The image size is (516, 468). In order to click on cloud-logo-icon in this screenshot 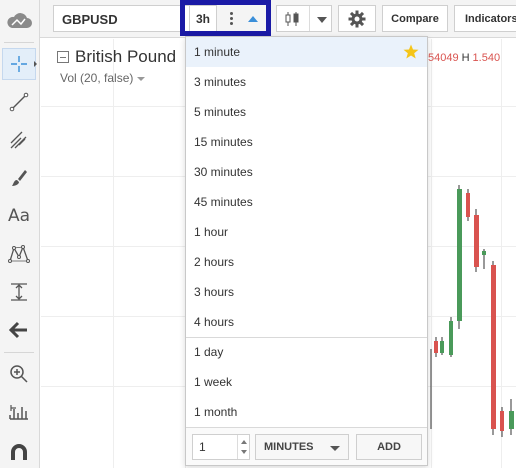, I will do `click(19, 21)`.